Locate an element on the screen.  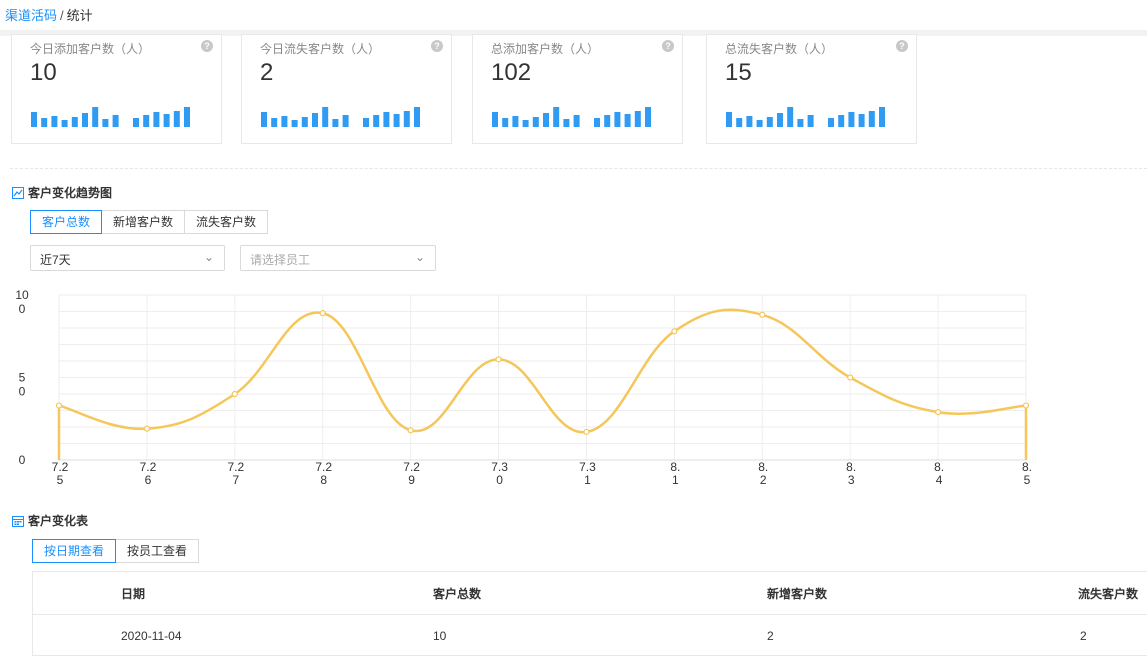
tab-by-date: 按日期查看 is located at coordinates (74, 551).